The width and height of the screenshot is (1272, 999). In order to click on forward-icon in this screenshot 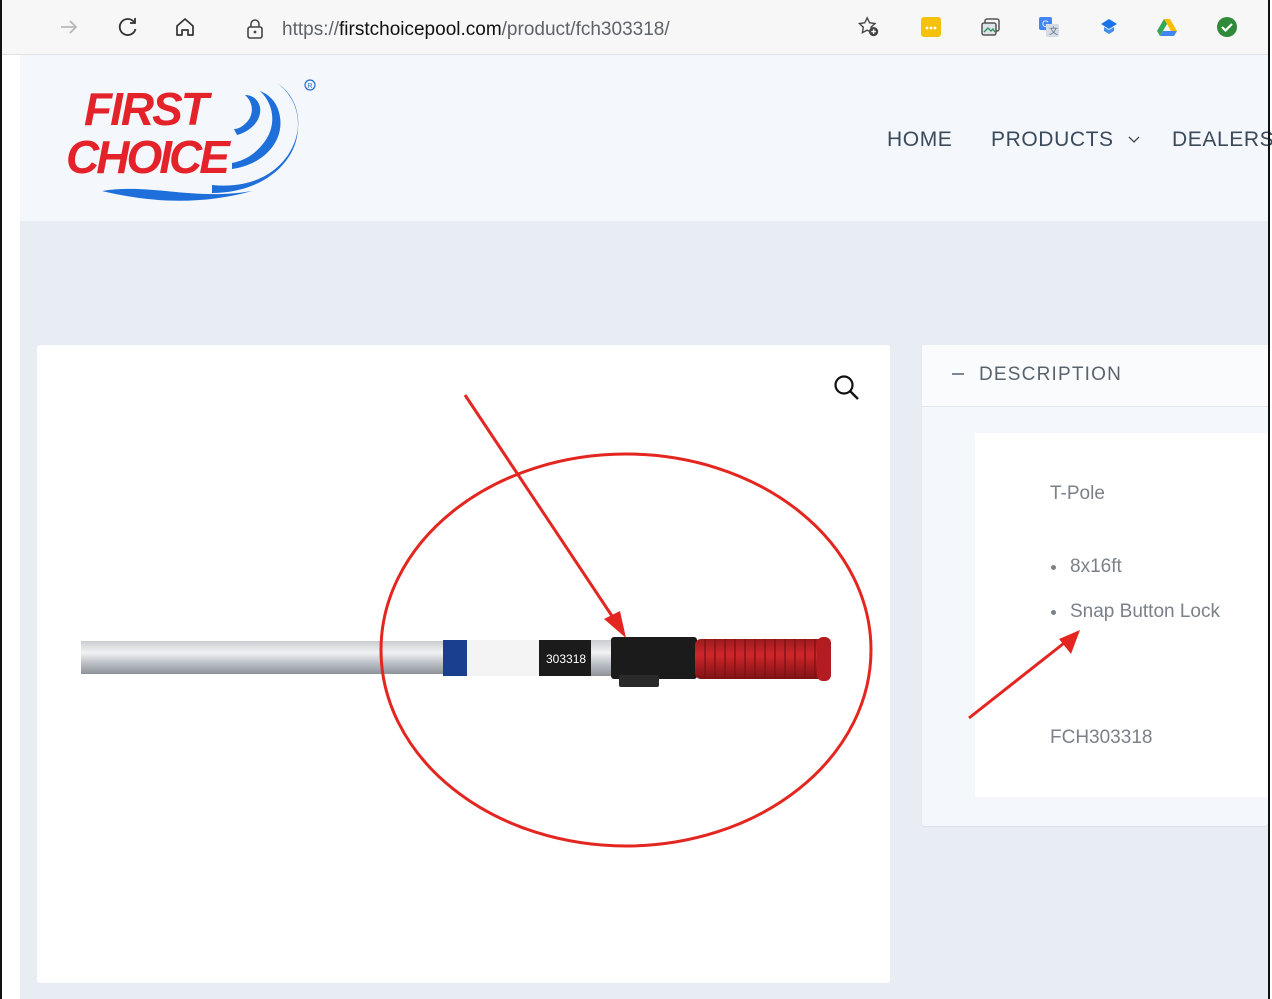, I will do `click(69, 27)`.